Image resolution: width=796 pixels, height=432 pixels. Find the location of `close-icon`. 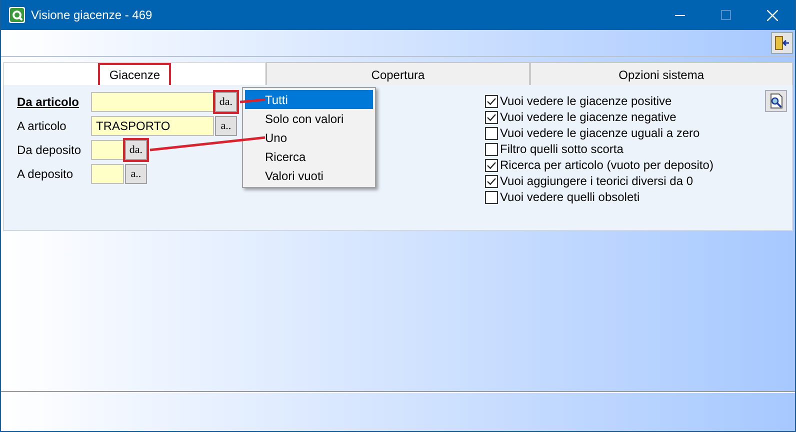

close-icon is located at coordinates (772, 15).